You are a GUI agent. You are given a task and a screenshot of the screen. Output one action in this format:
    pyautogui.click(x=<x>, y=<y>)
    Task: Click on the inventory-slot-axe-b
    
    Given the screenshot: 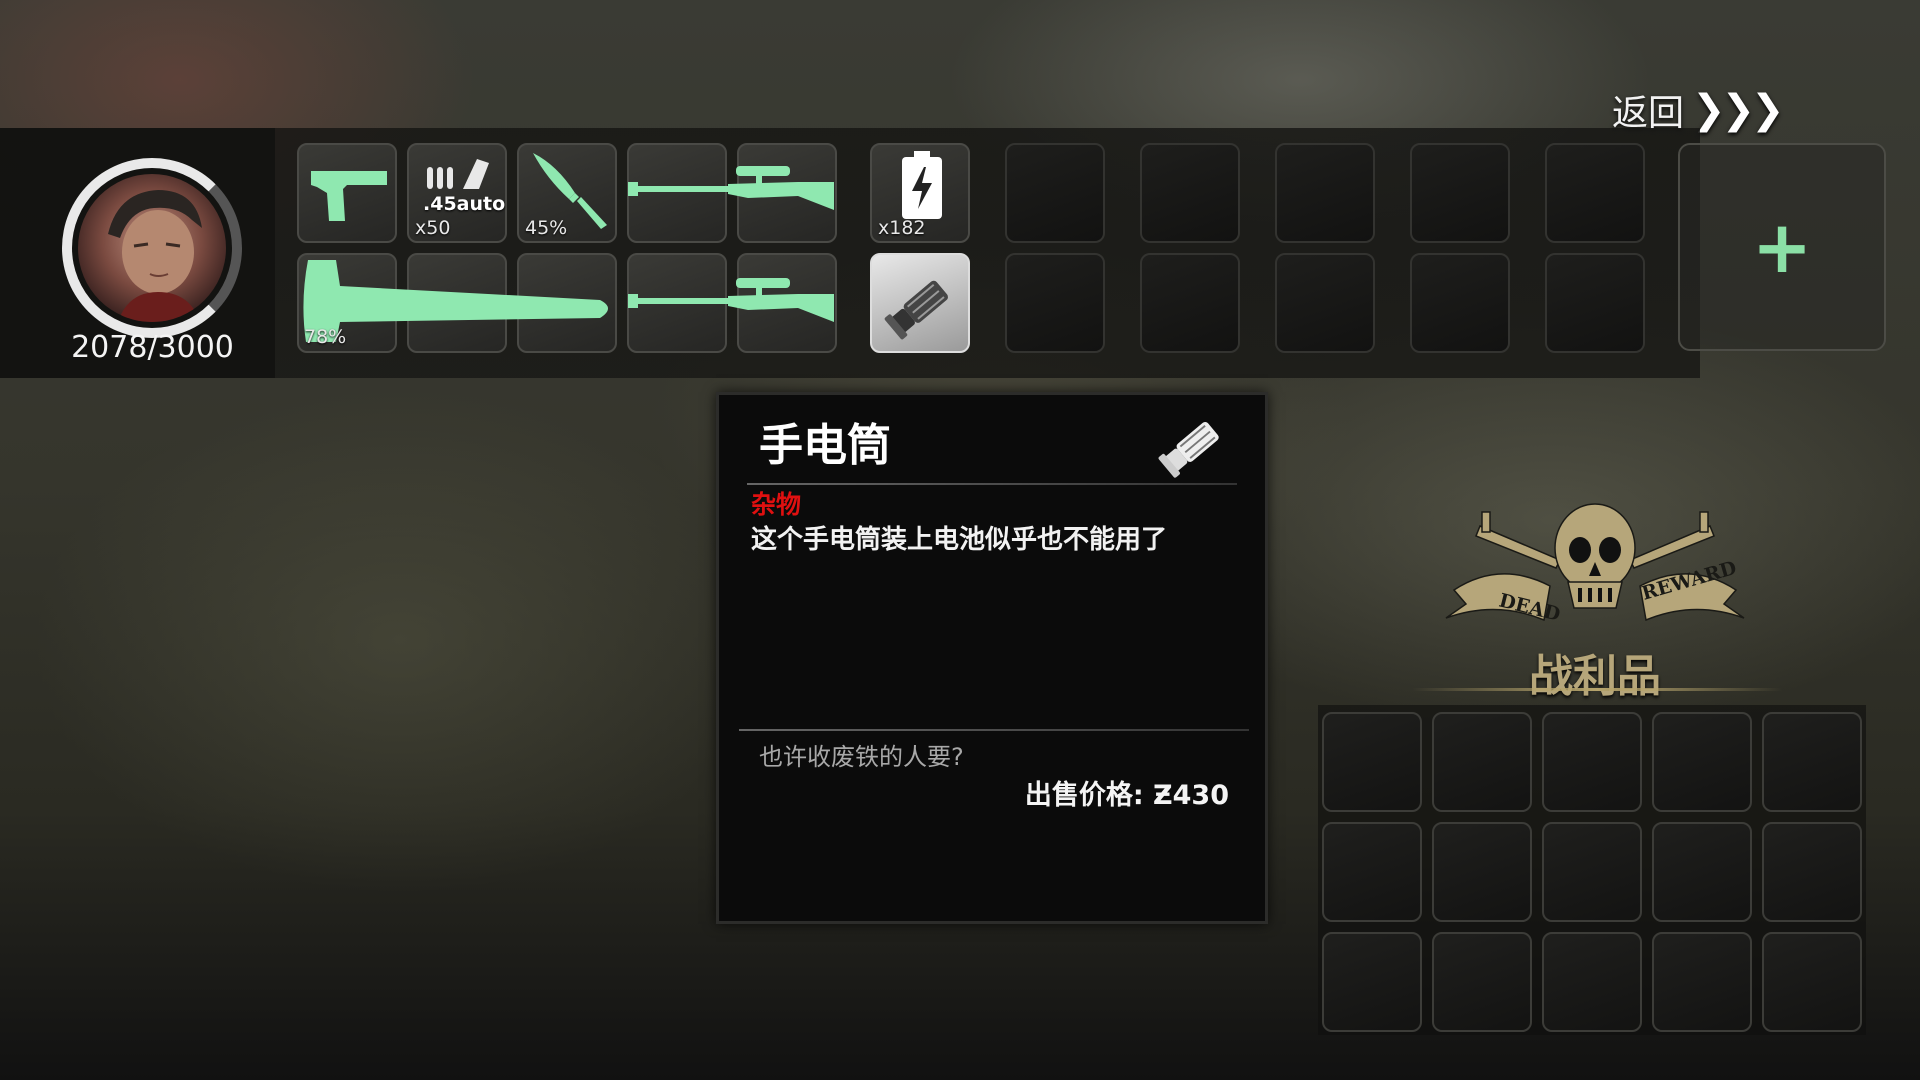 What is the action you would take?
    pyautogui.click(x=457, y=303)
    